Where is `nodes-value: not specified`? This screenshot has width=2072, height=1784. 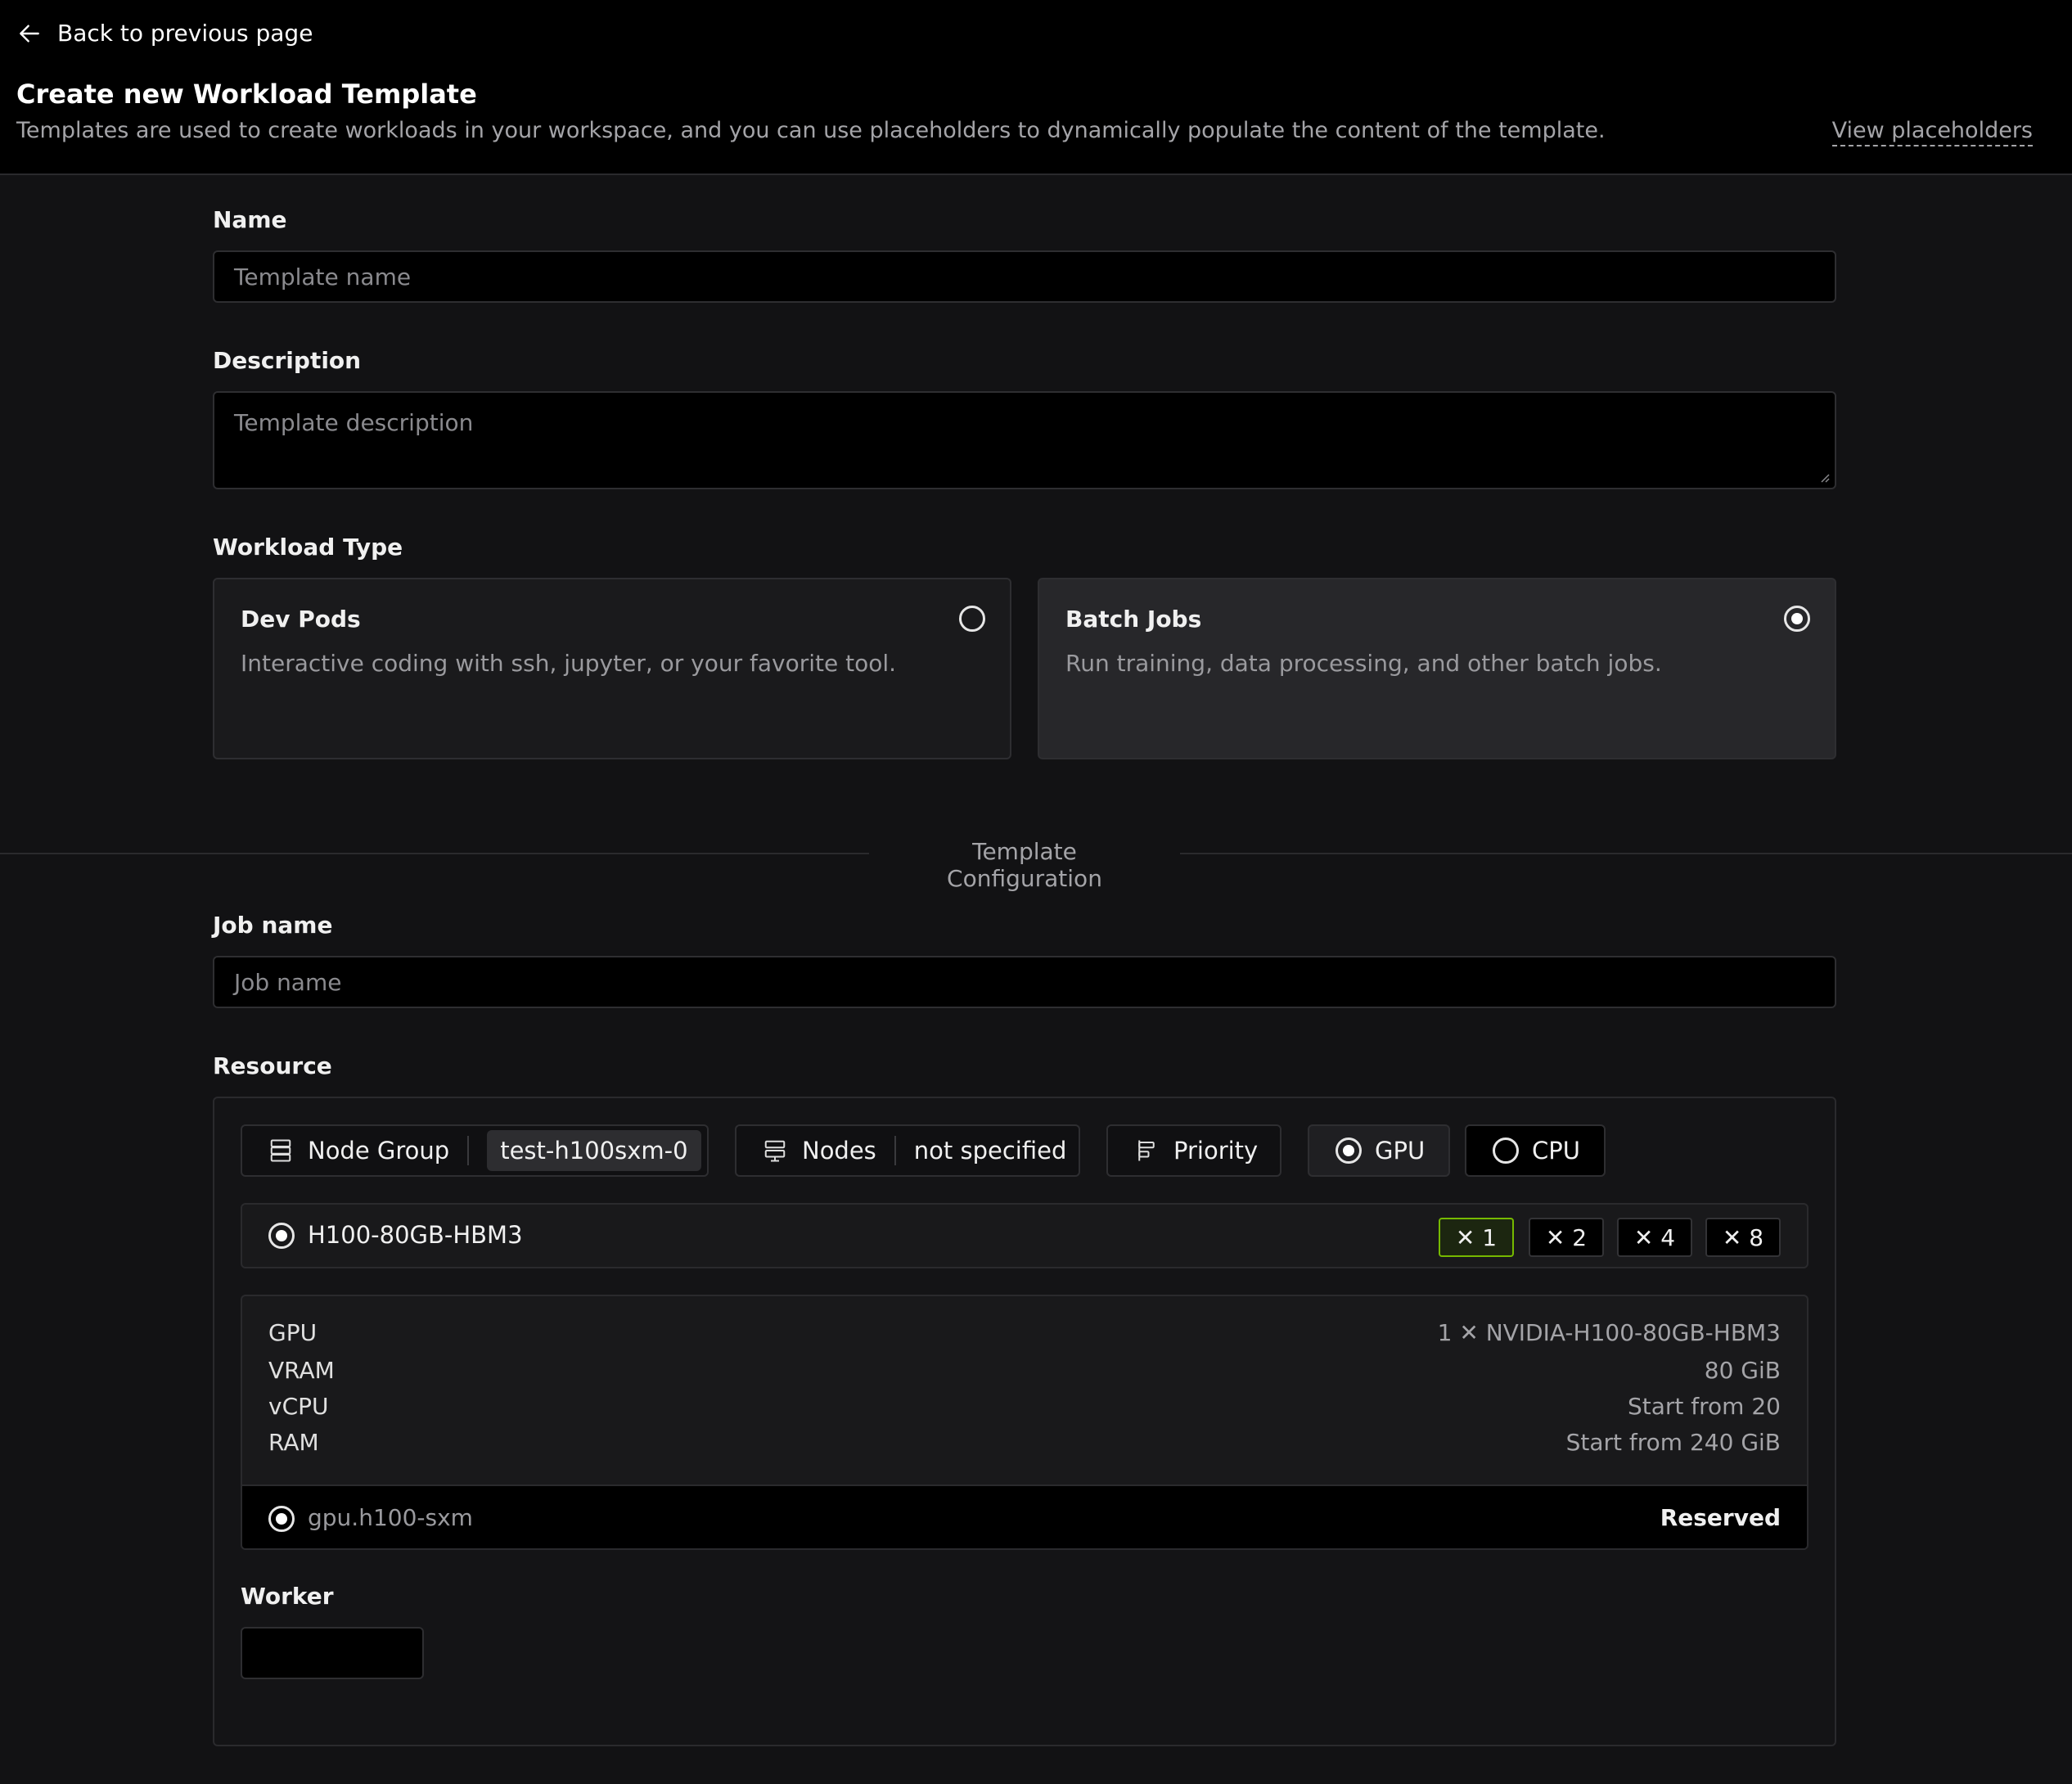
nodes-value: not specified is located at coordinates (990, 1151).